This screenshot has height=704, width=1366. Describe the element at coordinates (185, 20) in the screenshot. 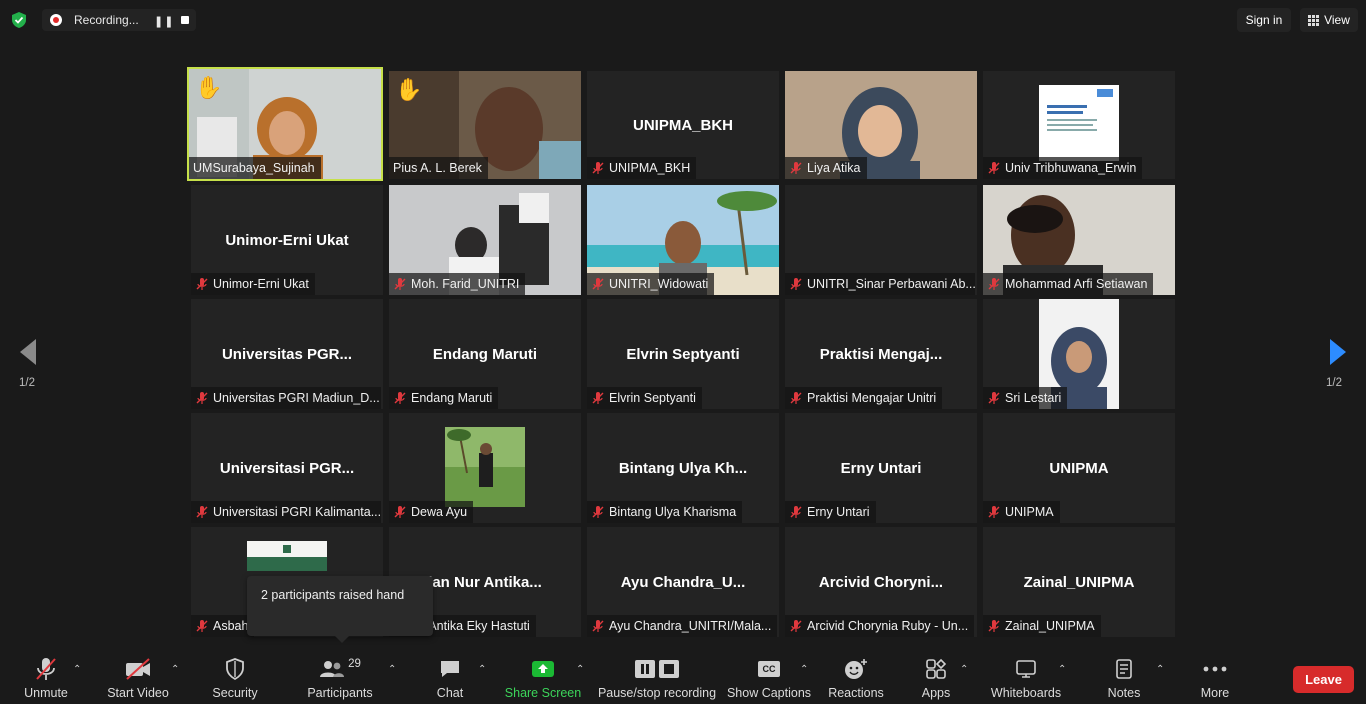

I see `stop-recording-icon` at that location.